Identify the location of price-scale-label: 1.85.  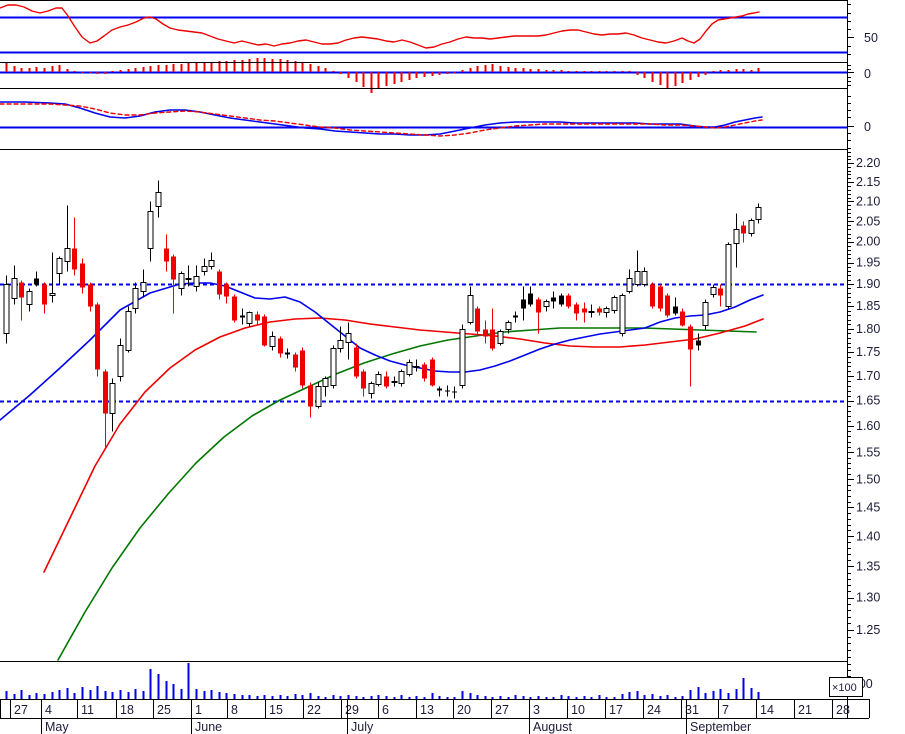
(868, 306).